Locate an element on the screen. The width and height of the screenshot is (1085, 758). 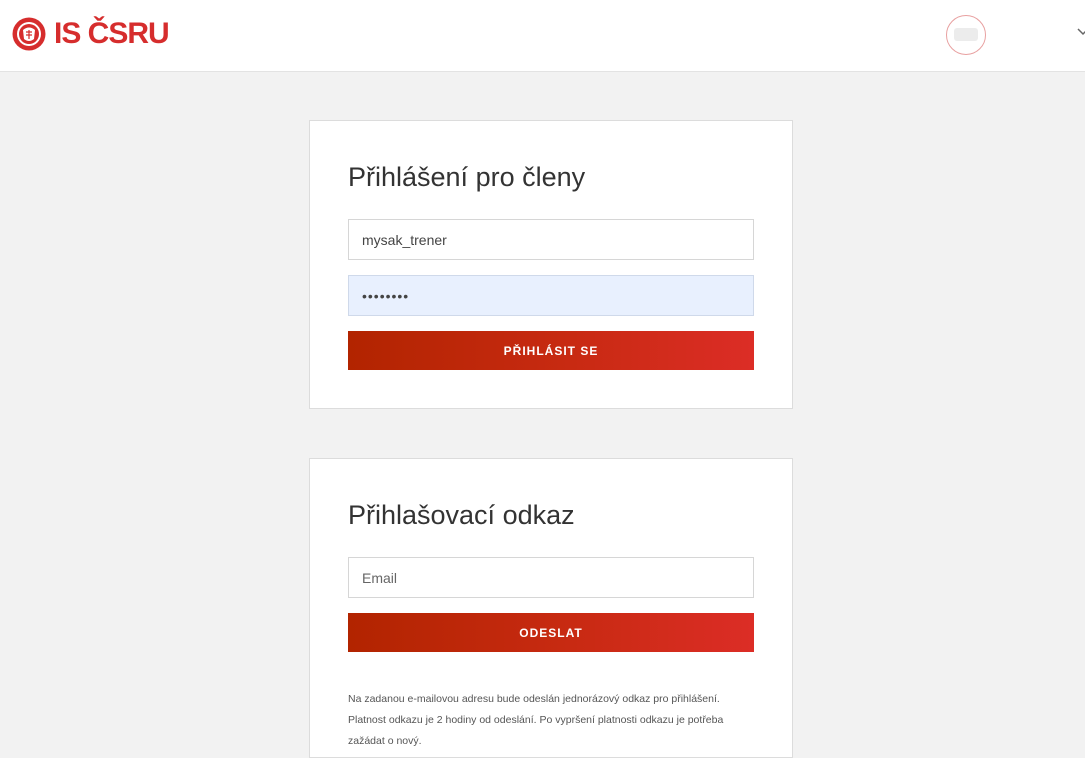
send-link-button: ODESLAT is located at coordinates (551, 632).